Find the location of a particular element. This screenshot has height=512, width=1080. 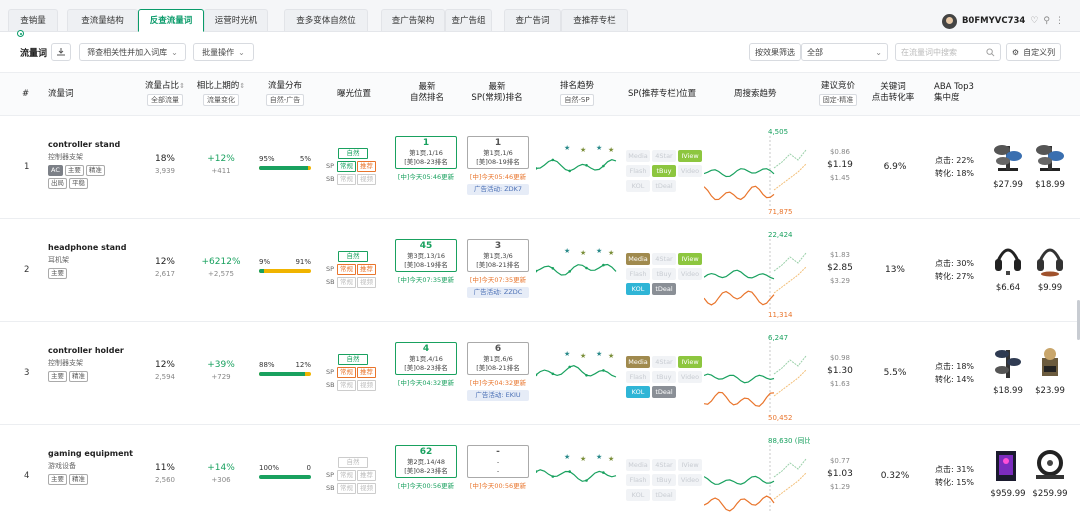

weekly-search-trend-chart: 88,630 (同比↑63%↑) 1,682 is located at coordinates (757, 472).